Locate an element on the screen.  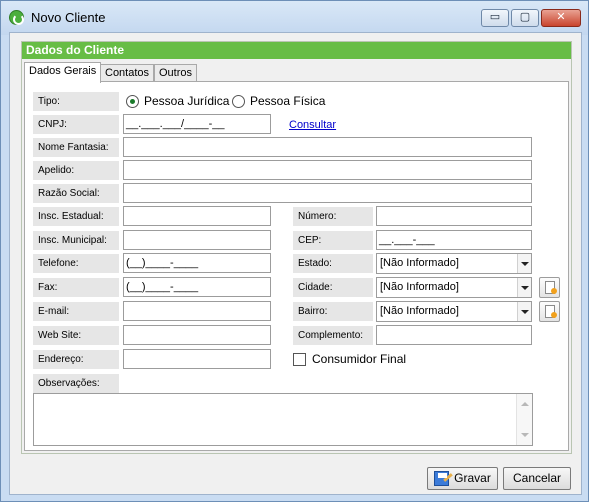
website-input is located at coordinates (197, 335).